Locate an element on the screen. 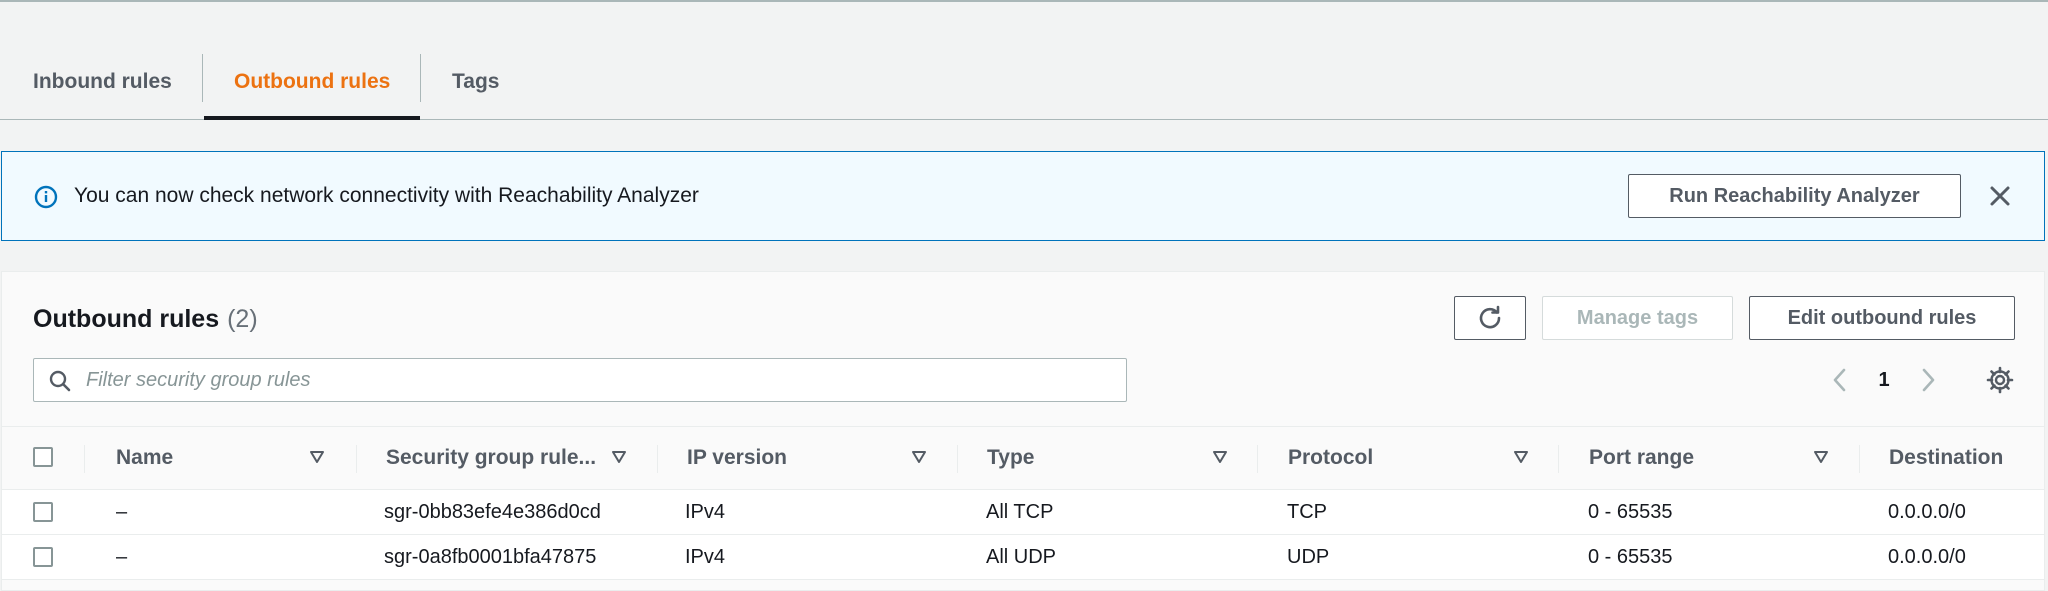 The height and width of the screenshot is (591, 2048). panel-title-text: Outbound rules is located at coordinates (126, 318).